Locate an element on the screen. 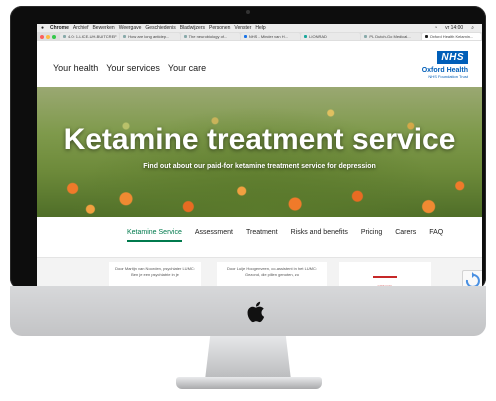 Image resolution: width=496 pixels, height=401 pixels. browser-tab: LIONRAD is located at coordinates (331, 36).